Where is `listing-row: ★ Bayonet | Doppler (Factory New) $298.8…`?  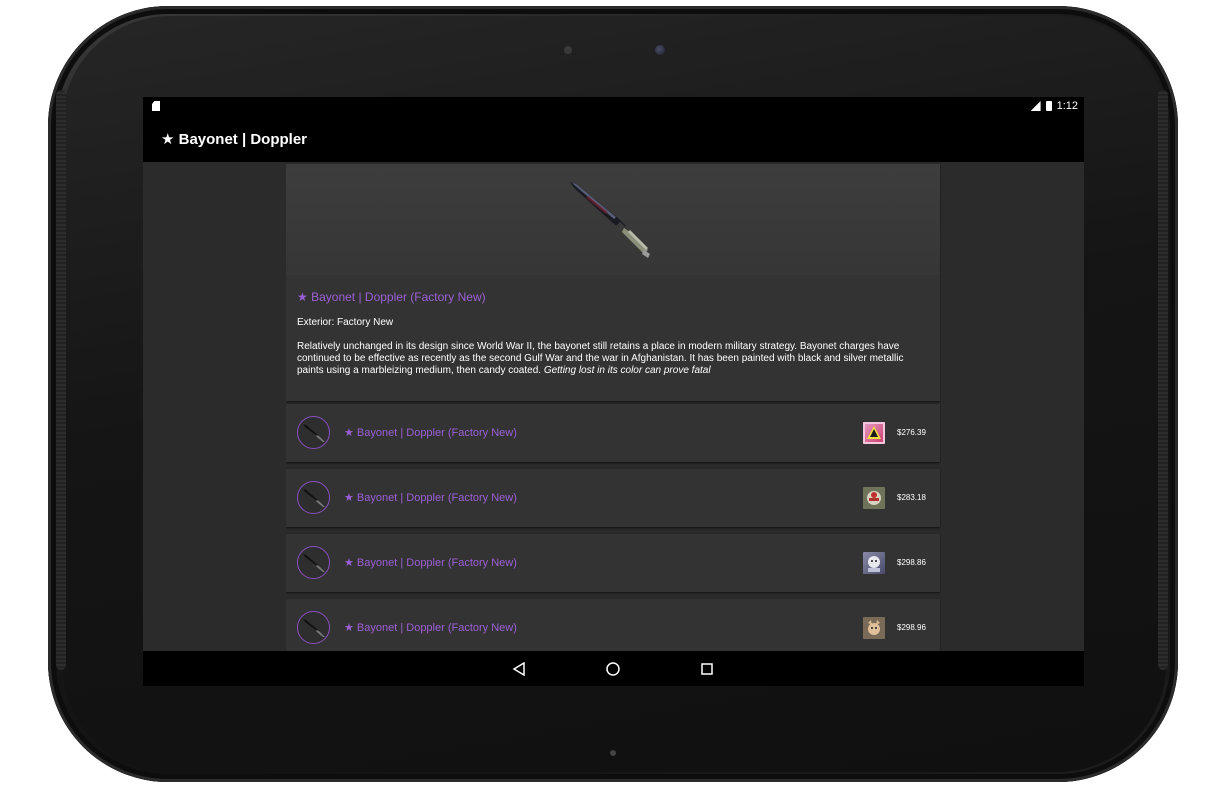
listing-row: ★ Bayonet | Doppler (Factory New) $298.8… is located at coordinates (613, 563).